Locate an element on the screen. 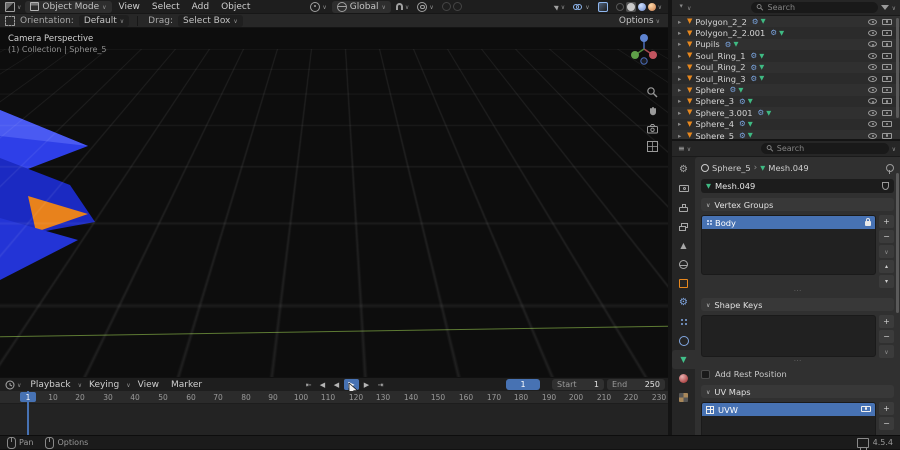  outliner-search is located at coordinates (814, 7).